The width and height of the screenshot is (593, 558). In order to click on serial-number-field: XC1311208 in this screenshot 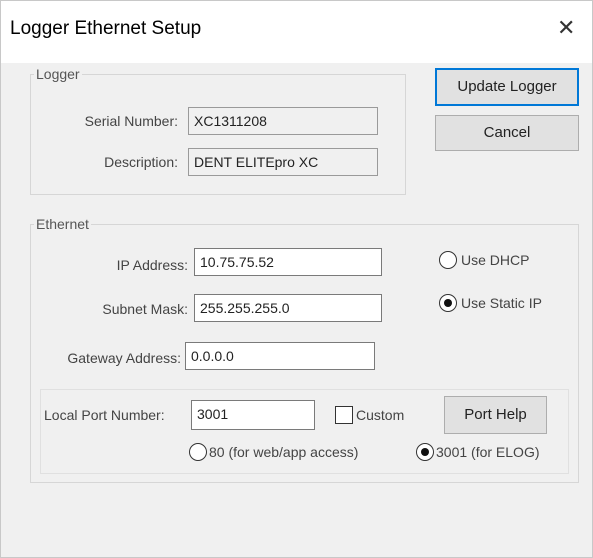, I will do `click(283, 121)`.